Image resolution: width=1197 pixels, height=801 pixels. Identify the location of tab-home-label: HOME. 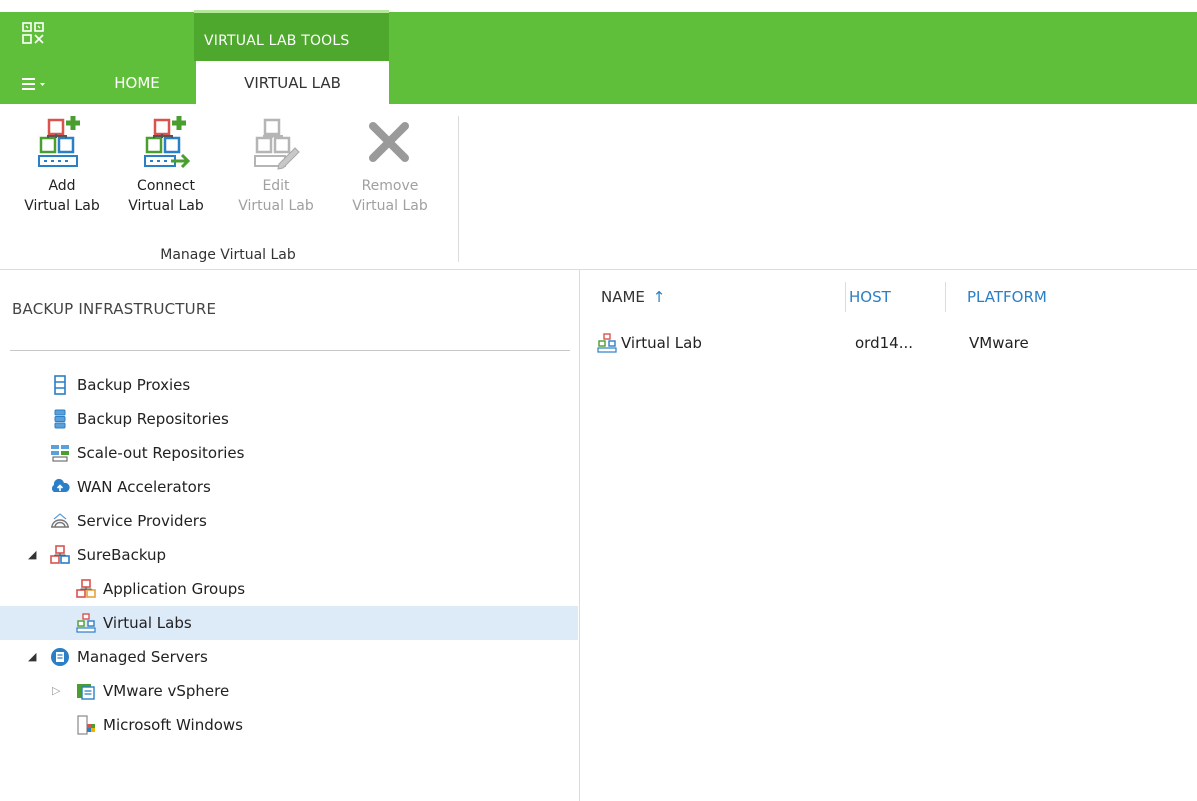
(137, 82).